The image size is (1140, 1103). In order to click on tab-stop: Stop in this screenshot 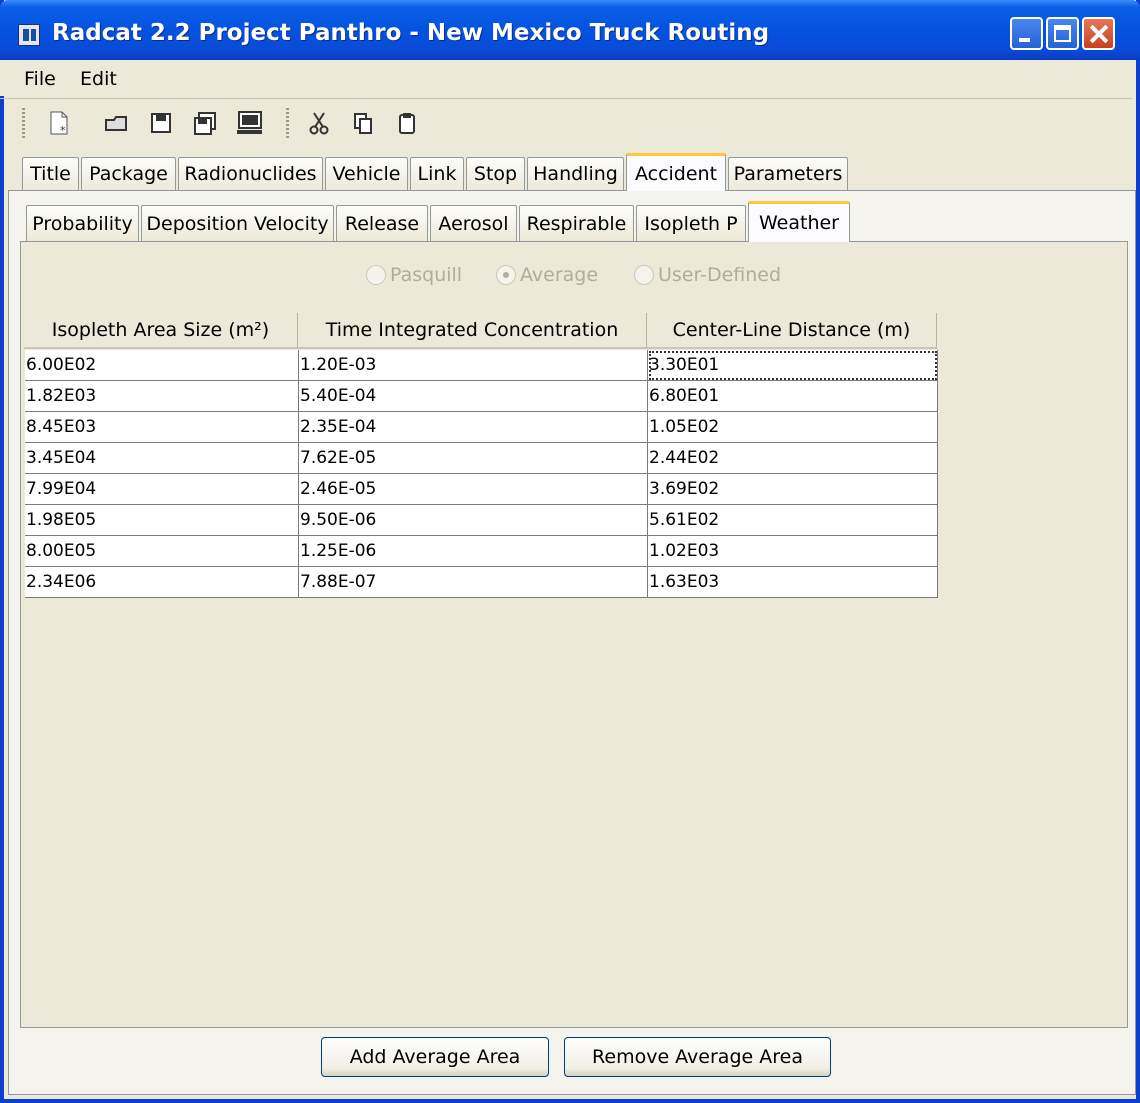, I will do `click(495, 173)`.